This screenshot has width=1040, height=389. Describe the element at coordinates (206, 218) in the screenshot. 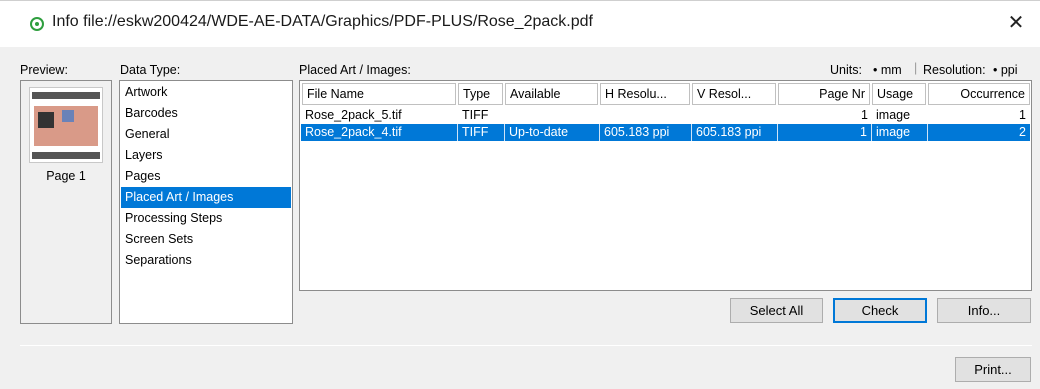

I see `data-type-item-processing-steps: Processing Steps` at that location.